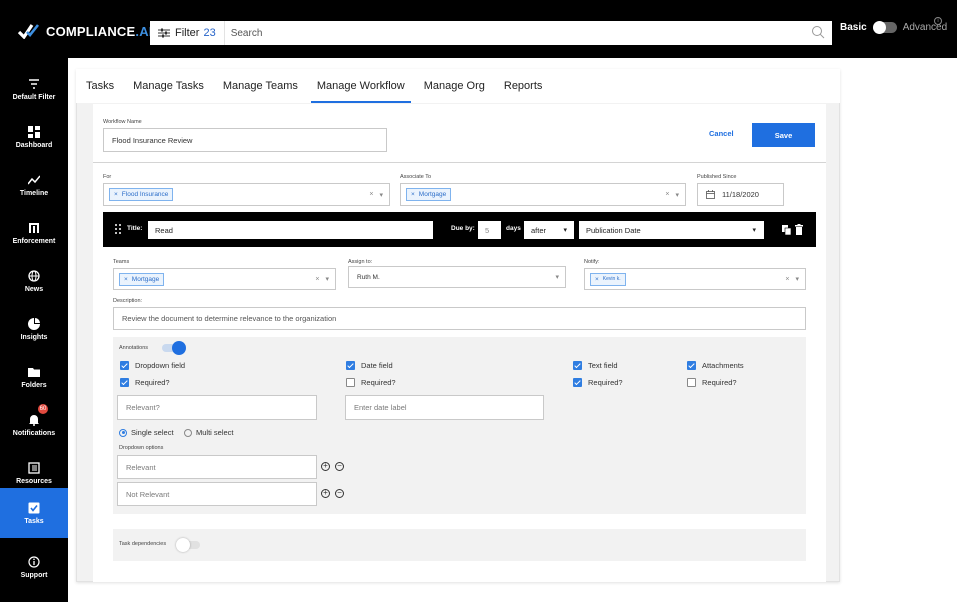 This screenshot has height=602, width=957. What do you see at coordinates (34, 185) in the screenshot?
I see `sidebar-item-timeline: Timeline` at bounding box center [34, 185].